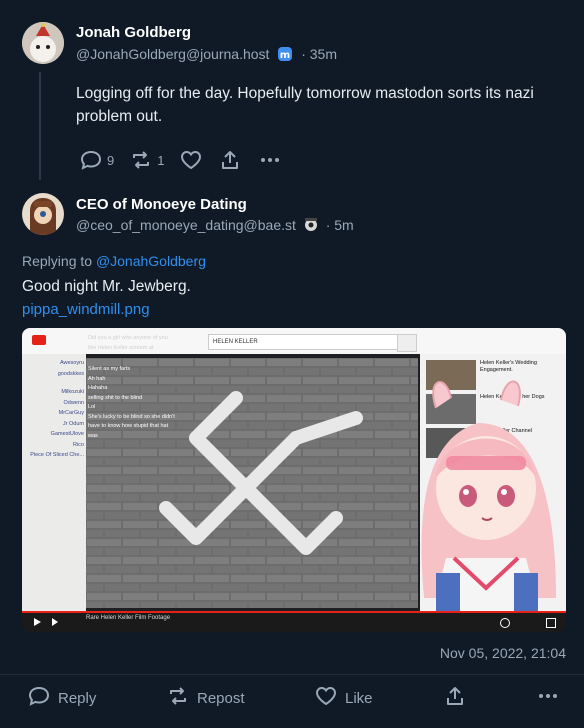  I want to click on chat-user: MrCarGuy, so click(71, 413).